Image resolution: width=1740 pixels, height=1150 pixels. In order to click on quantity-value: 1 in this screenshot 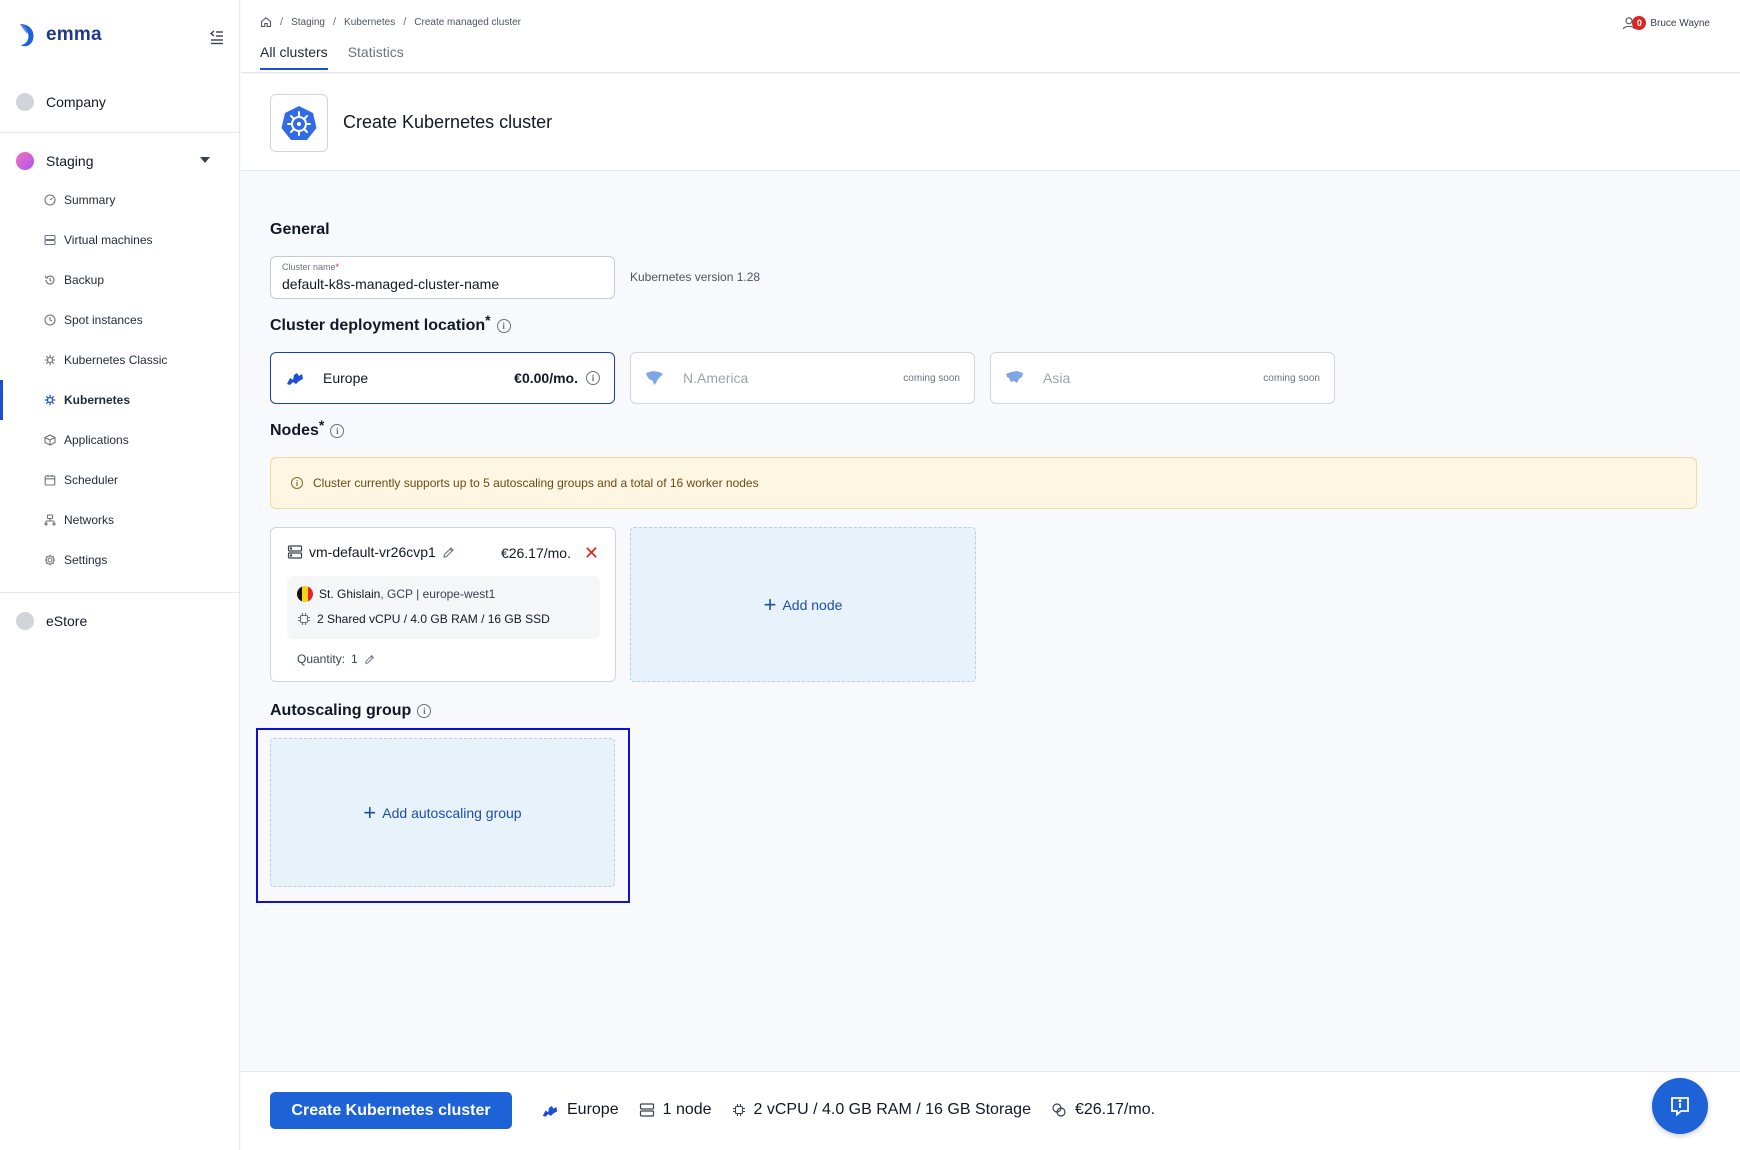, I will do `click(354, 659)`.